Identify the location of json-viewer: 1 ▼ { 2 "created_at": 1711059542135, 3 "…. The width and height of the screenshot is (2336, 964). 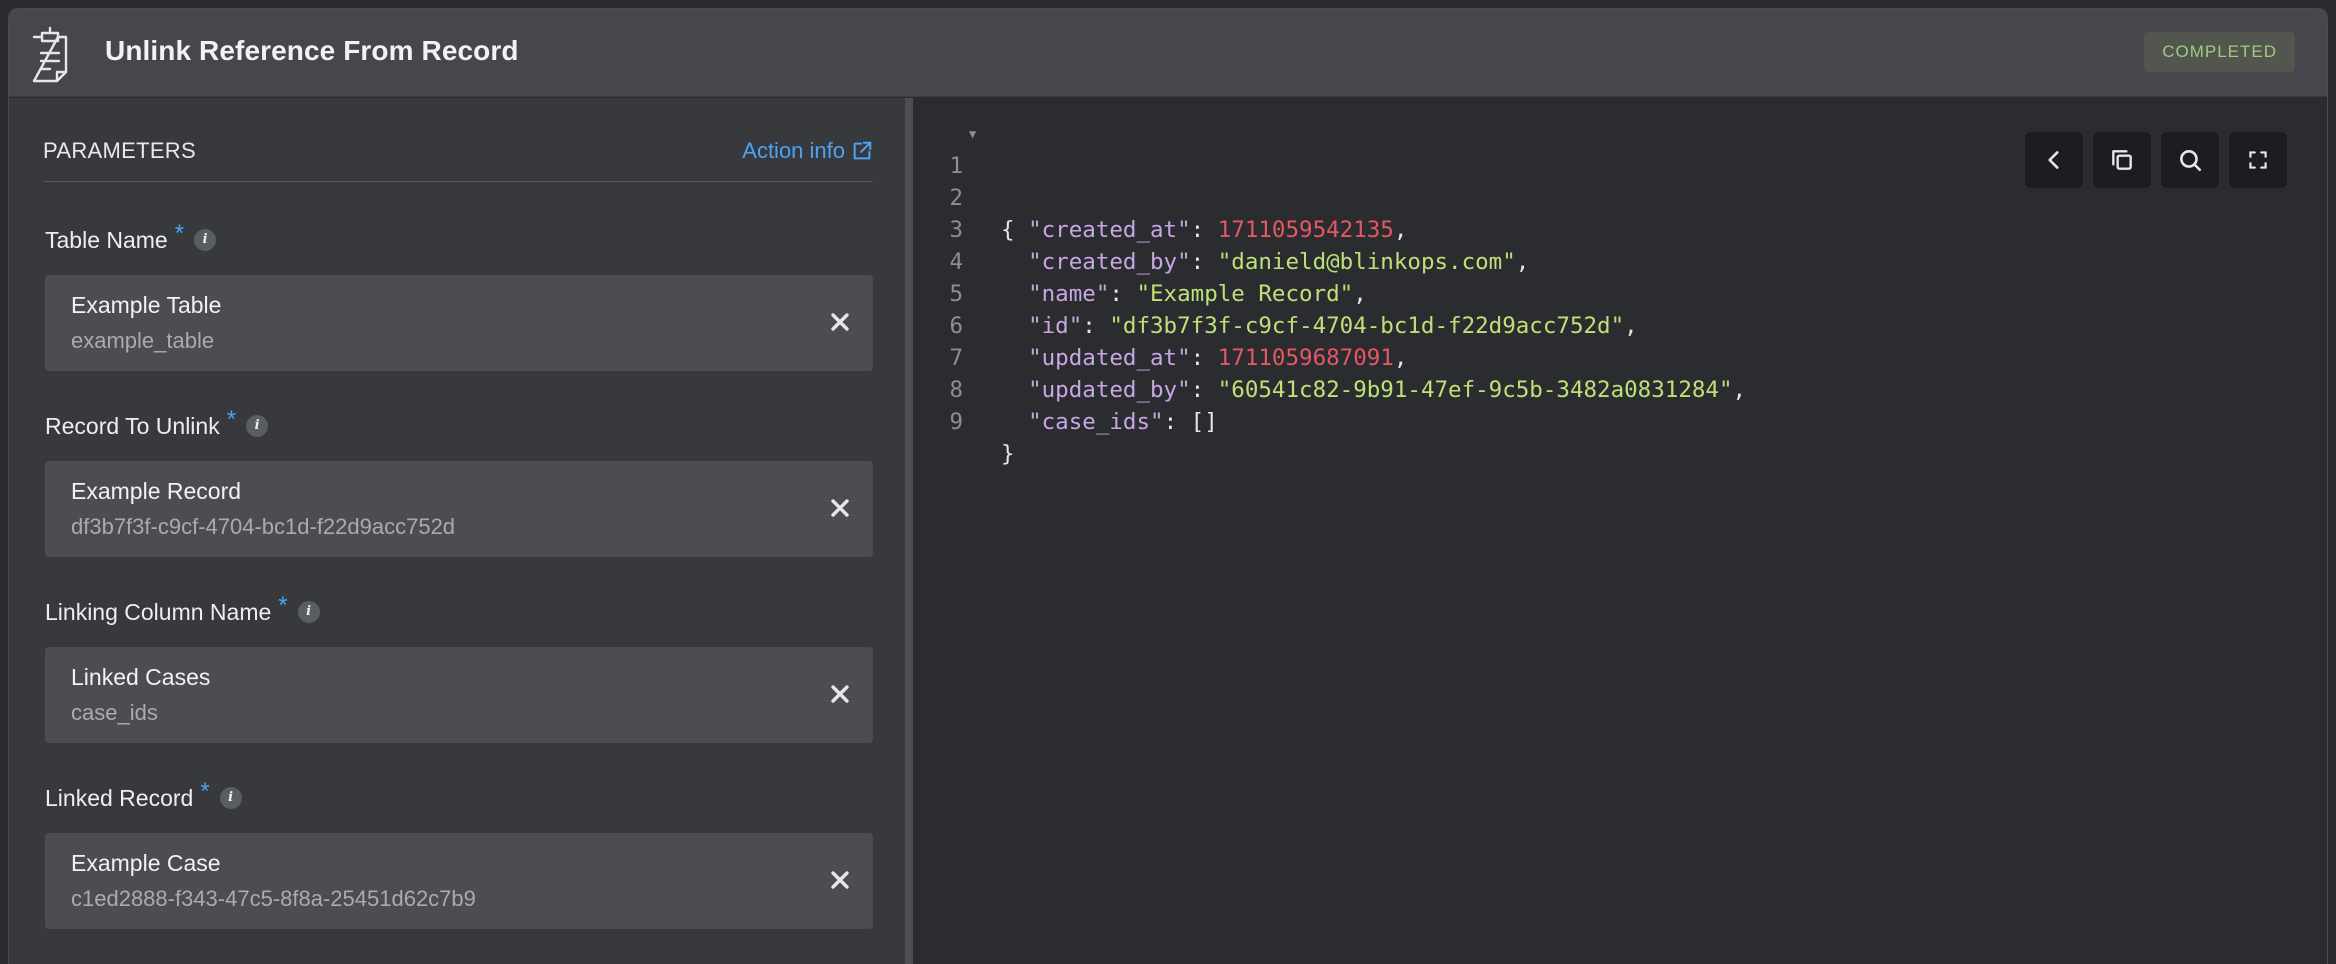
(1329, 292).